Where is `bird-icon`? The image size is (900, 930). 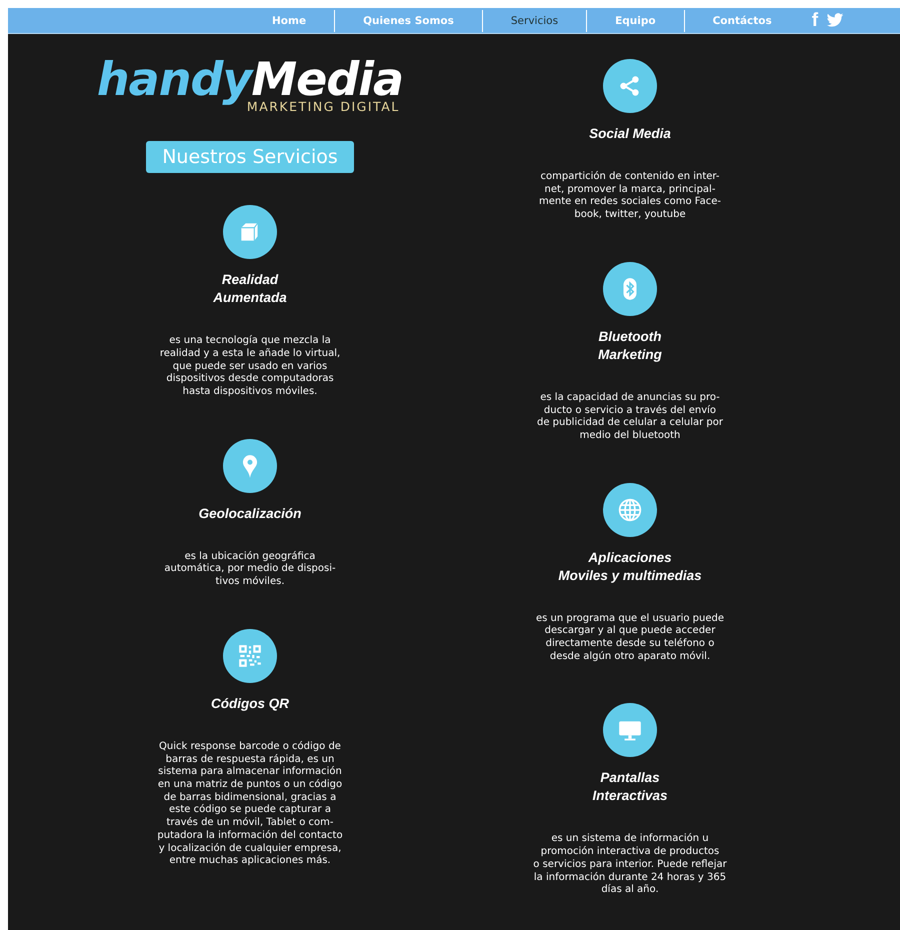
bird-icon is located at coordinates (835, 20).